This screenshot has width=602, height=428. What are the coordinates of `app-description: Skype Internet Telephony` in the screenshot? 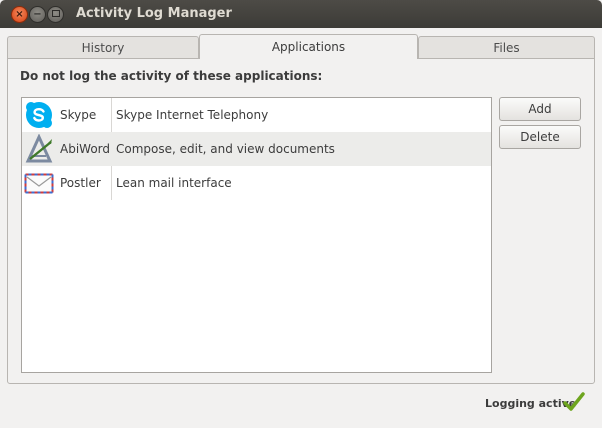 It's located at (192, 115).